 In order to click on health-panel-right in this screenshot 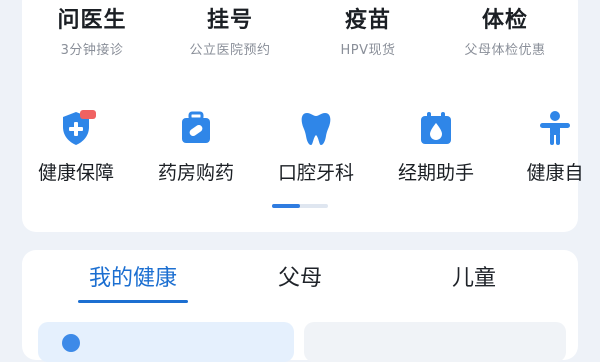, I will do `click(435, 342)`.